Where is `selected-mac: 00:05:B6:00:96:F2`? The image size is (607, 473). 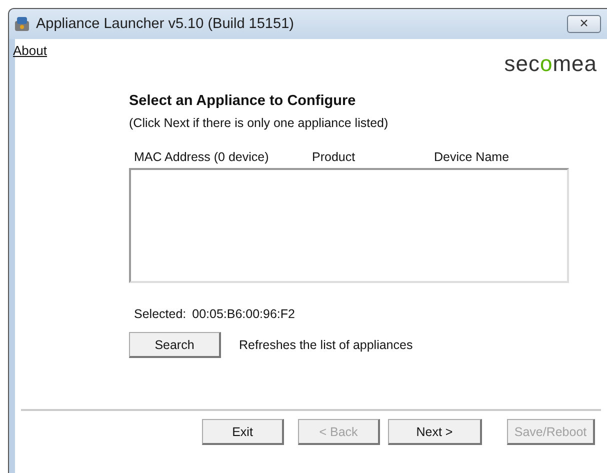 selected-mac: 00:05:B6:00:96:F2 is located at coordinates (243, 314).